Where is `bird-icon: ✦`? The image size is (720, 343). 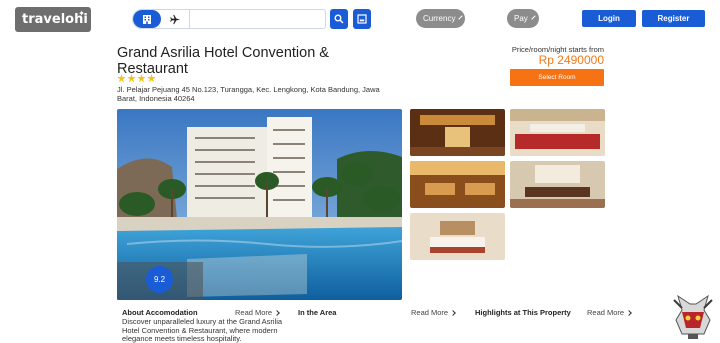 bird-icon: ✦ is located at coordinates (81, 13).